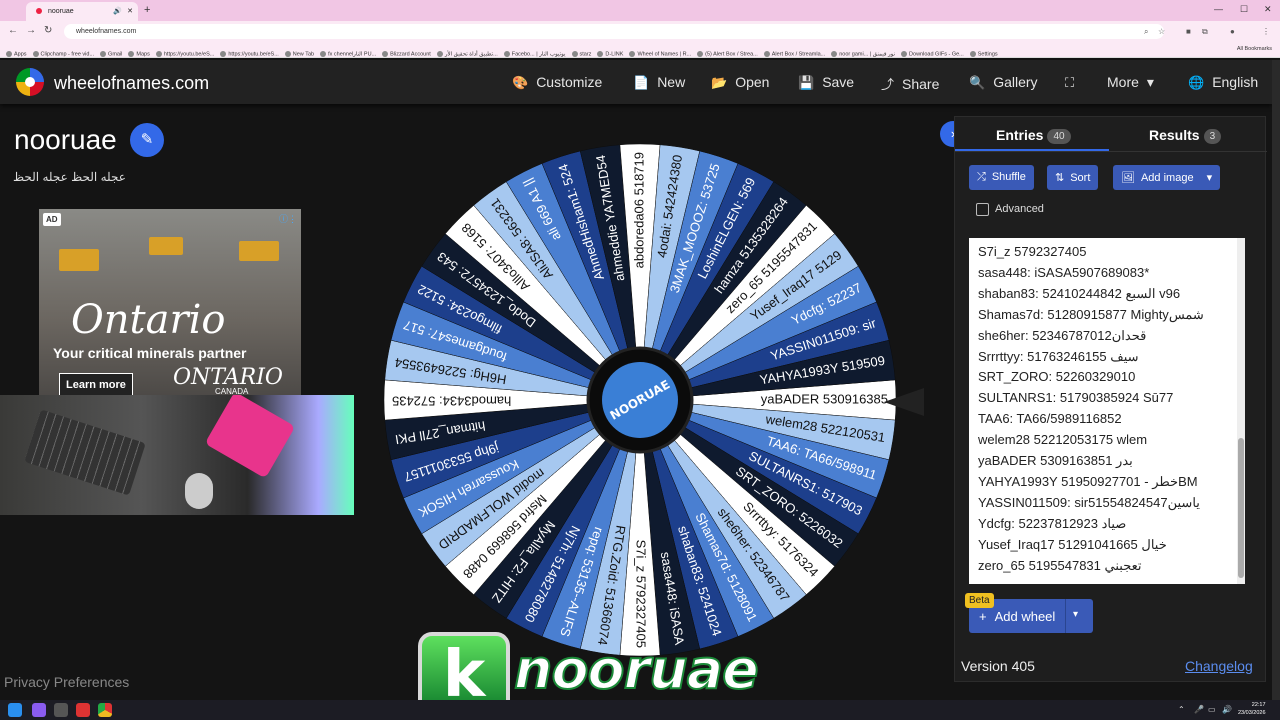 The height and width of the screenshot is (720, 1280). Describe the element at coordinates (719, 82) in the screenshot. I see `folder-icon: 📂` at that location.